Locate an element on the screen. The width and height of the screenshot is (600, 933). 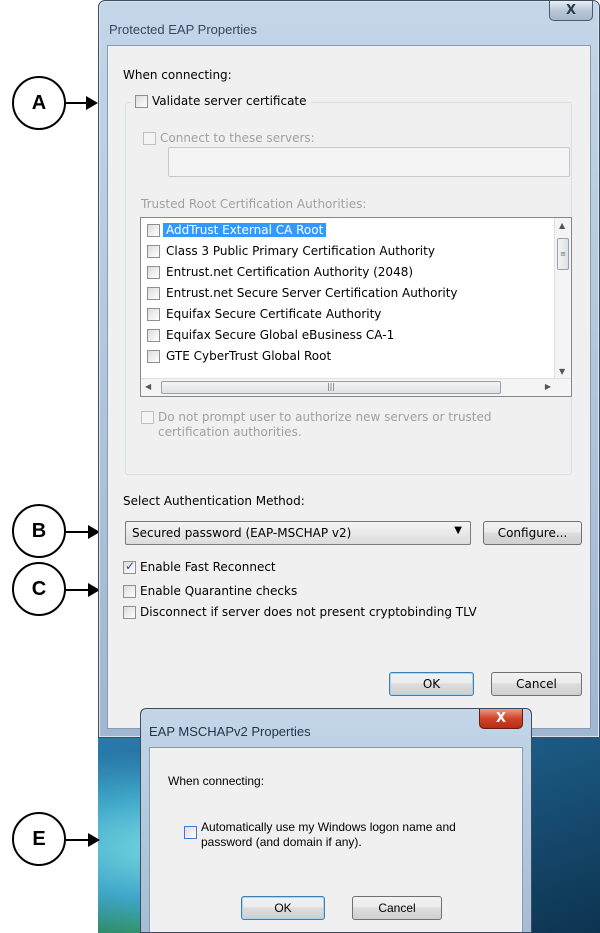
no-prompt-checkbox is located at coordinates (147, 417).